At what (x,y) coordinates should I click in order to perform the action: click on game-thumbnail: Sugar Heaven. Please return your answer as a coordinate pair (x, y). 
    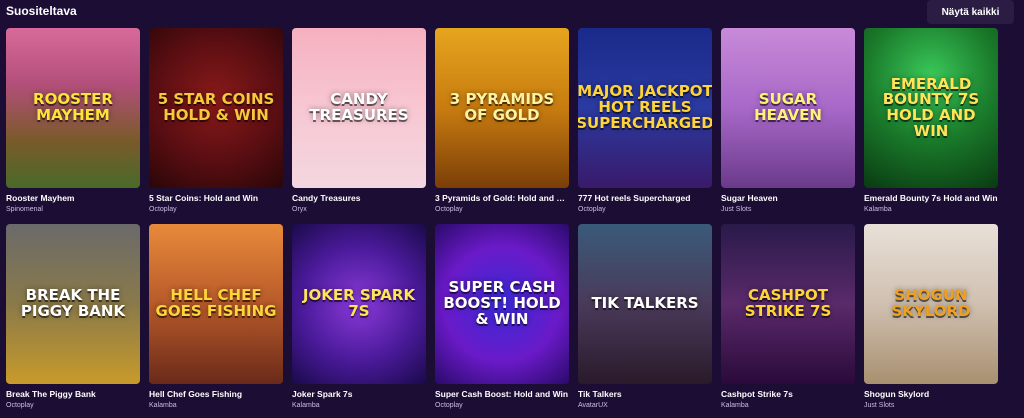
    Looking at the image, I should click on (788, 108).